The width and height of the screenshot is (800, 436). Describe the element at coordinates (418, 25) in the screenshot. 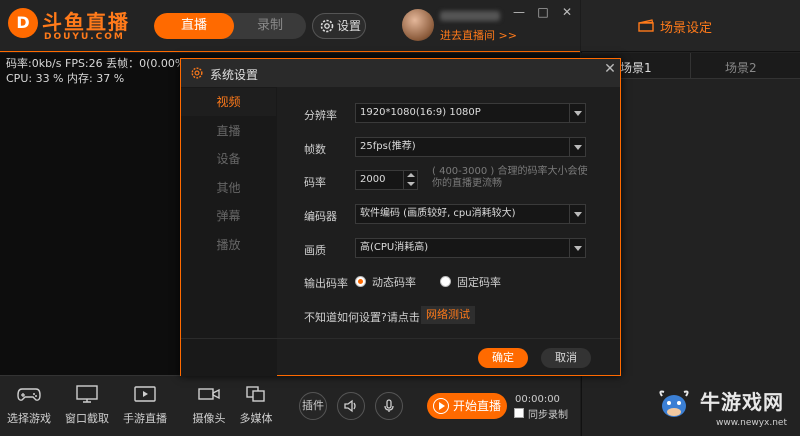

I see `avatar` at that location.